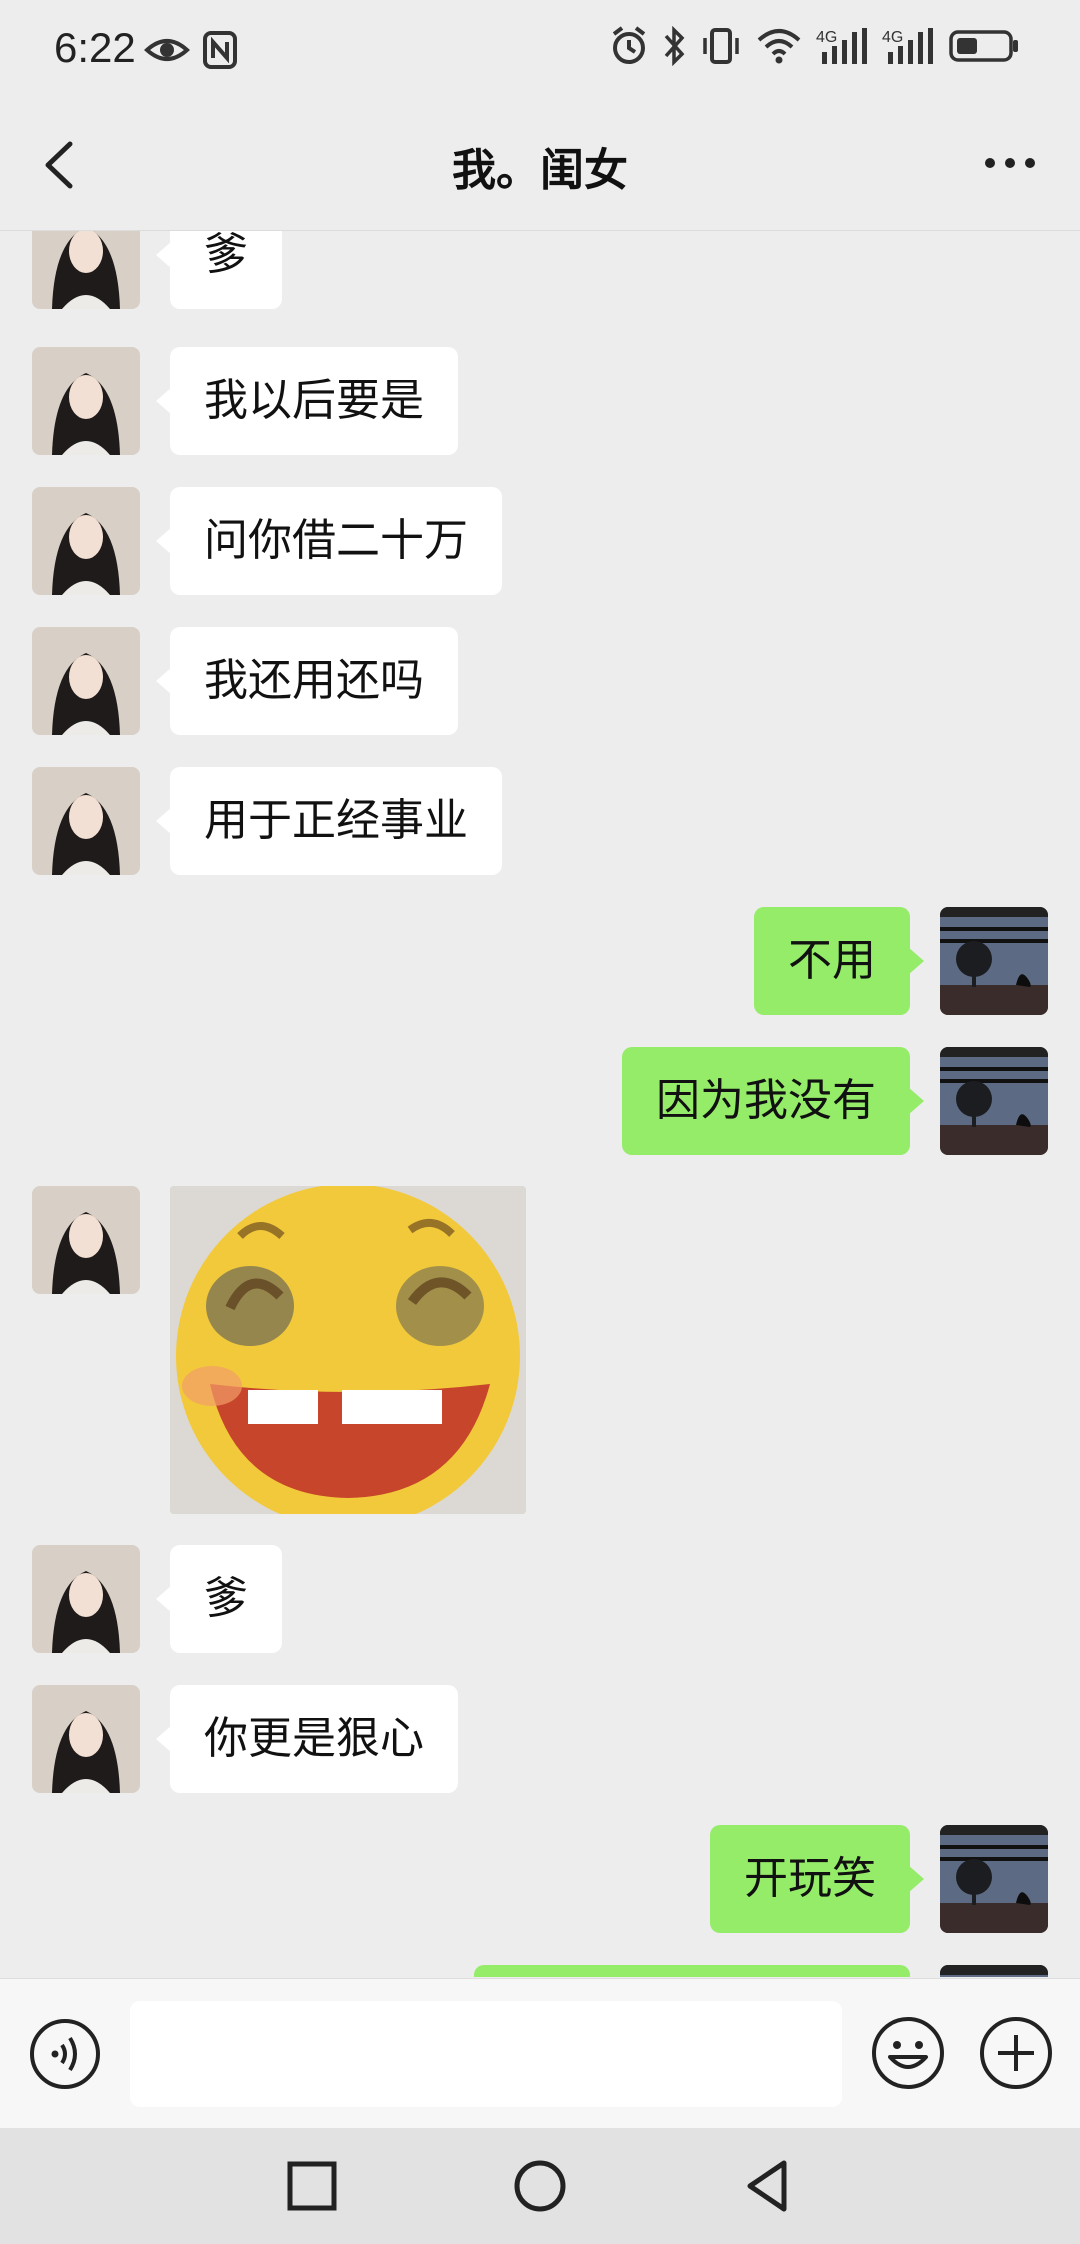 Image resolution: width=1080 pixels, height=2244 pixels. What do you see at coordinates (95, 47) in the screenshot?
I see `status-time: 6:22` at bounding box center [95, 47].